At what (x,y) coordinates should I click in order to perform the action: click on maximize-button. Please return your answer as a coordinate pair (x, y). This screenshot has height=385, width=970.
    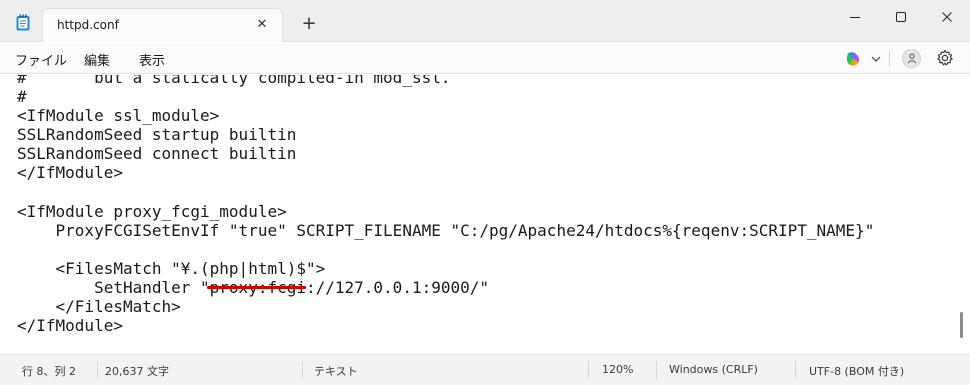
    Looking at the image, I should click on (901, 17).